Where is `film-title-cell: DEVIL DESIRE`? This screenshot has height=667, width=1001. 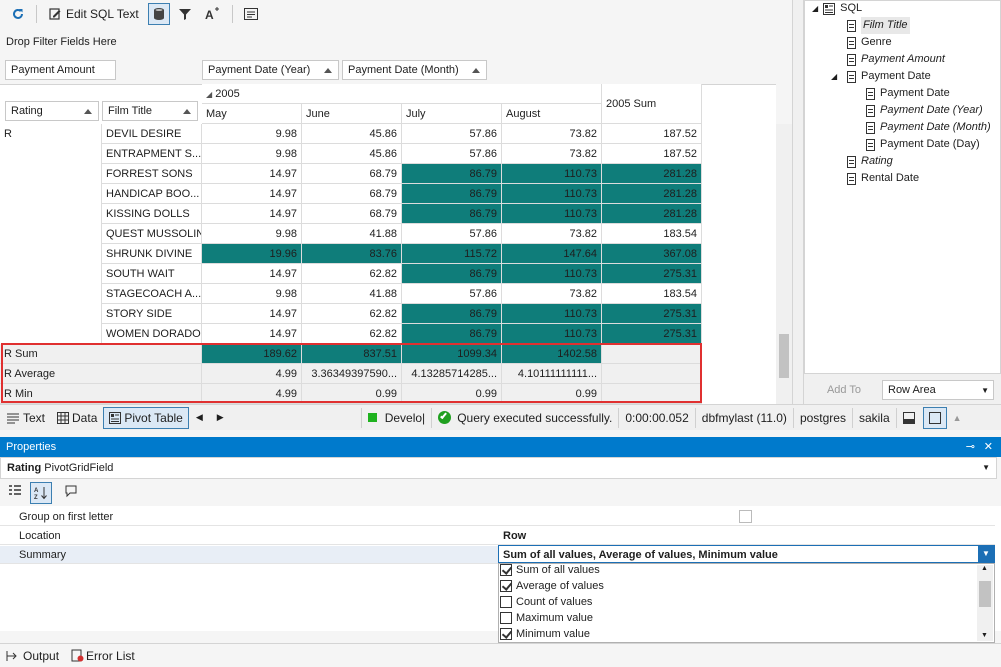 film-title-cell: DEVIL DESIRE is located at coordinates (152, 134).